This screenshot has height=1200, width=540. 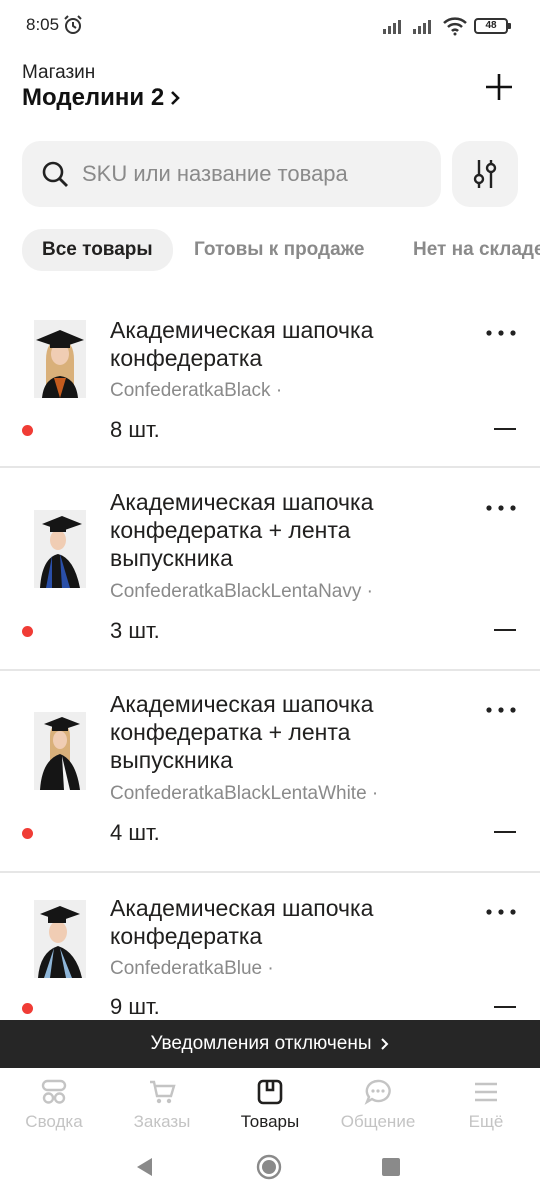 I want to click on dashboard-icon, so click(x=54, y=1091).